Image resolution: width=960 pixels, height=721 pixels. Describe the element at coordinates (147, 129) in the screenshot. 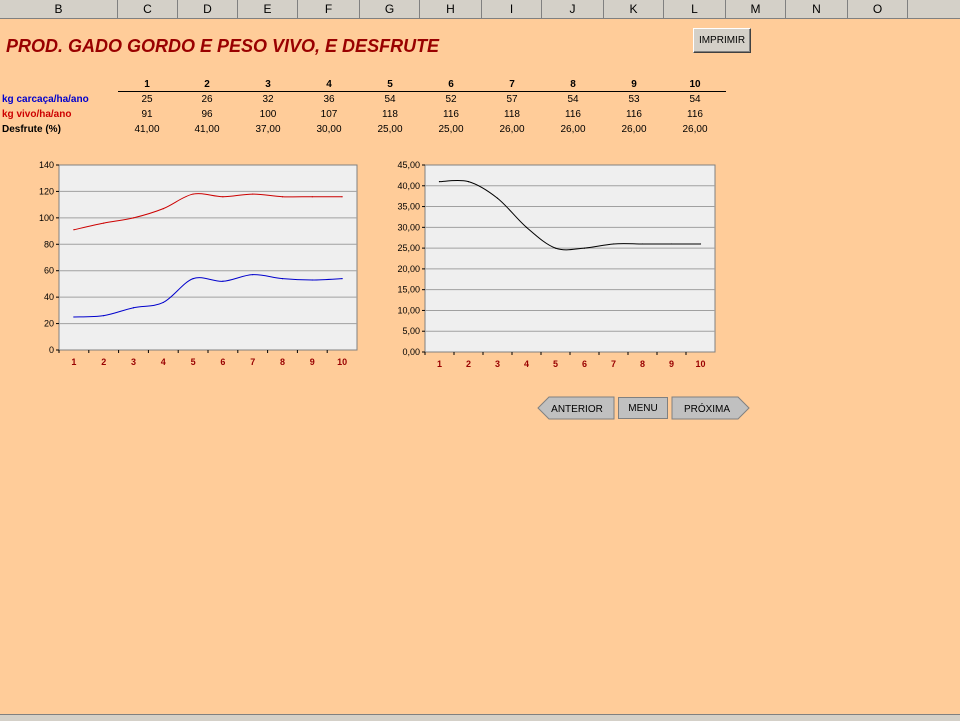

I see `table-cell: 41,00` at that location.